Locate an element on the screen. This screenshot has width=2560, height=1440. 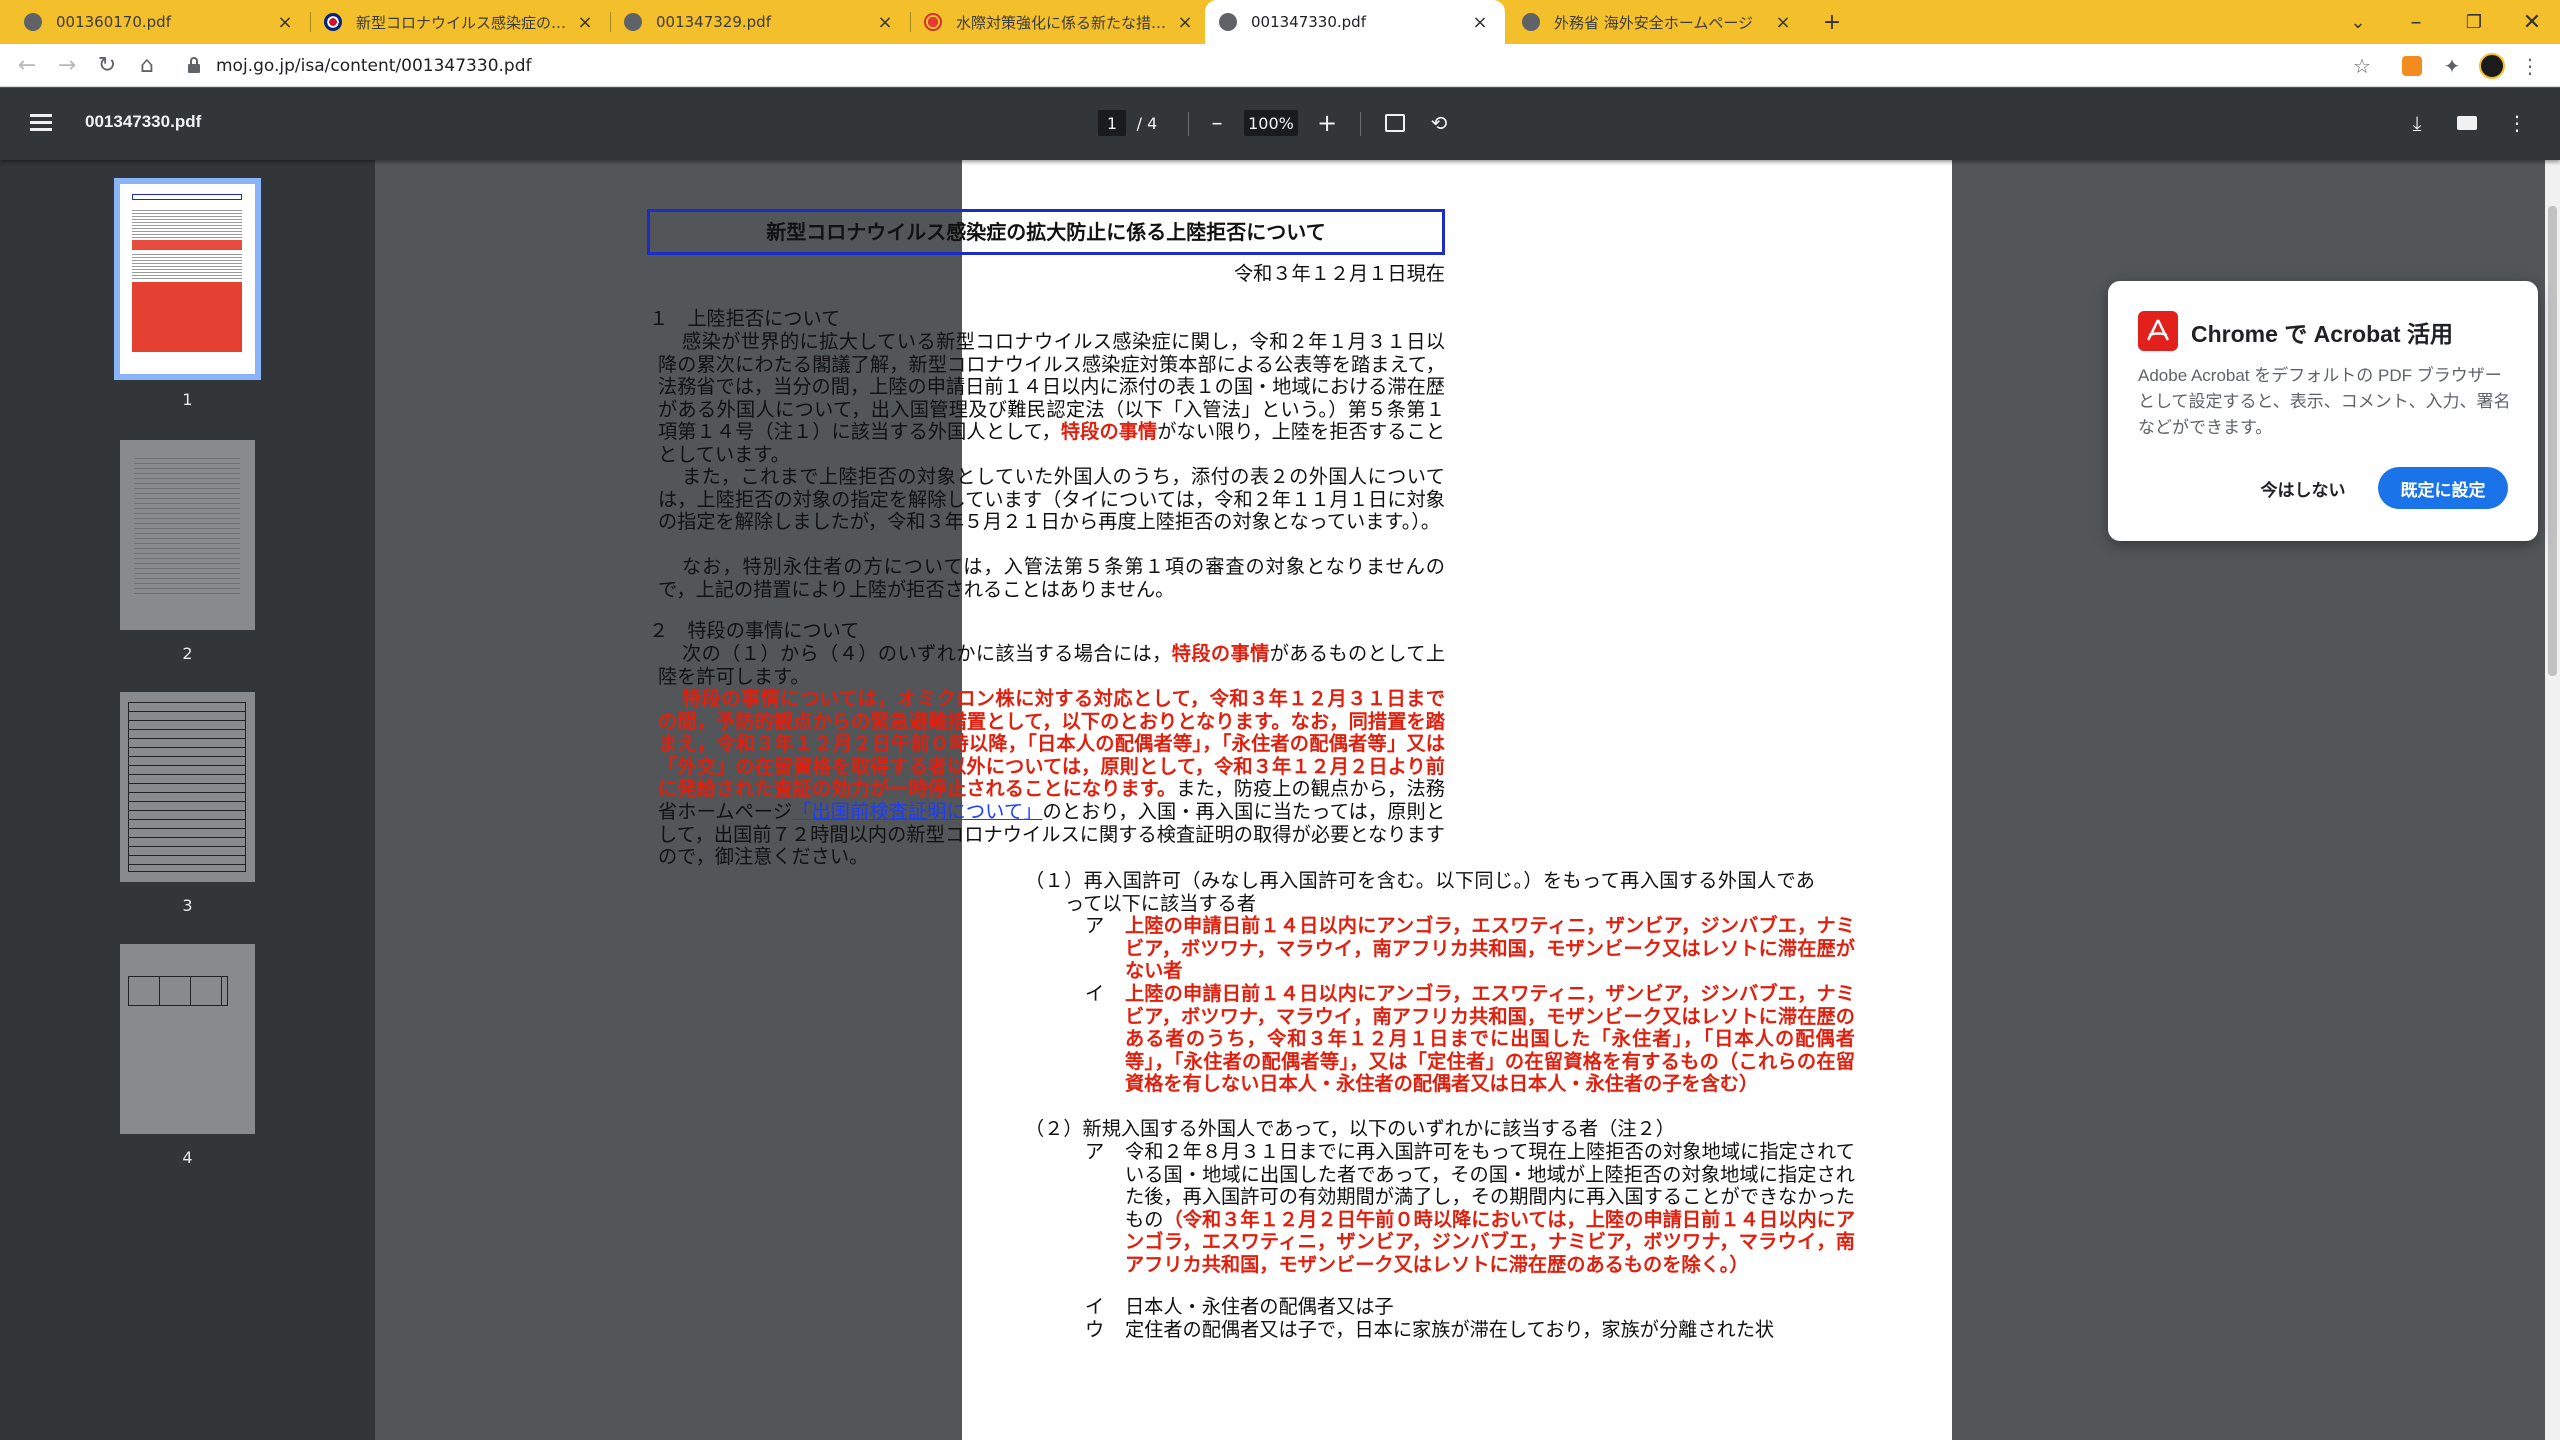
tab-title: 001347329.pdf is located at coordinates (713, 22).